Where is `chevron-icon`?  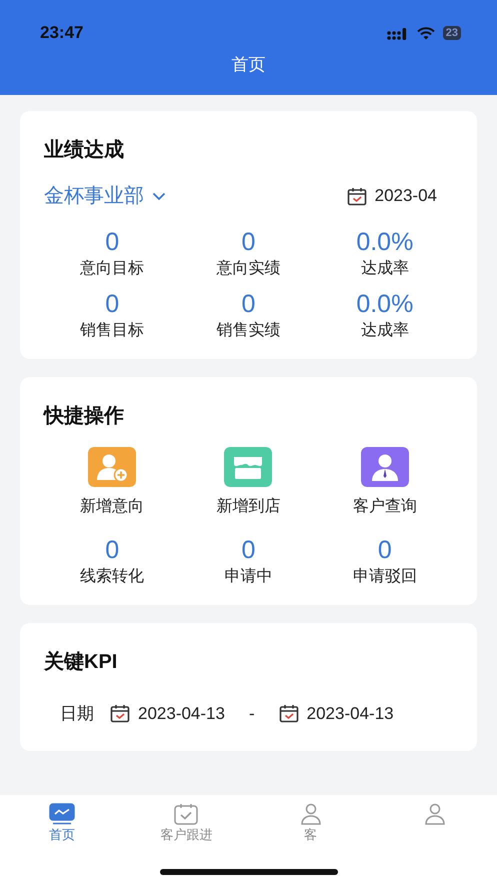 chevron-icon is located at coordinates (159, 196).